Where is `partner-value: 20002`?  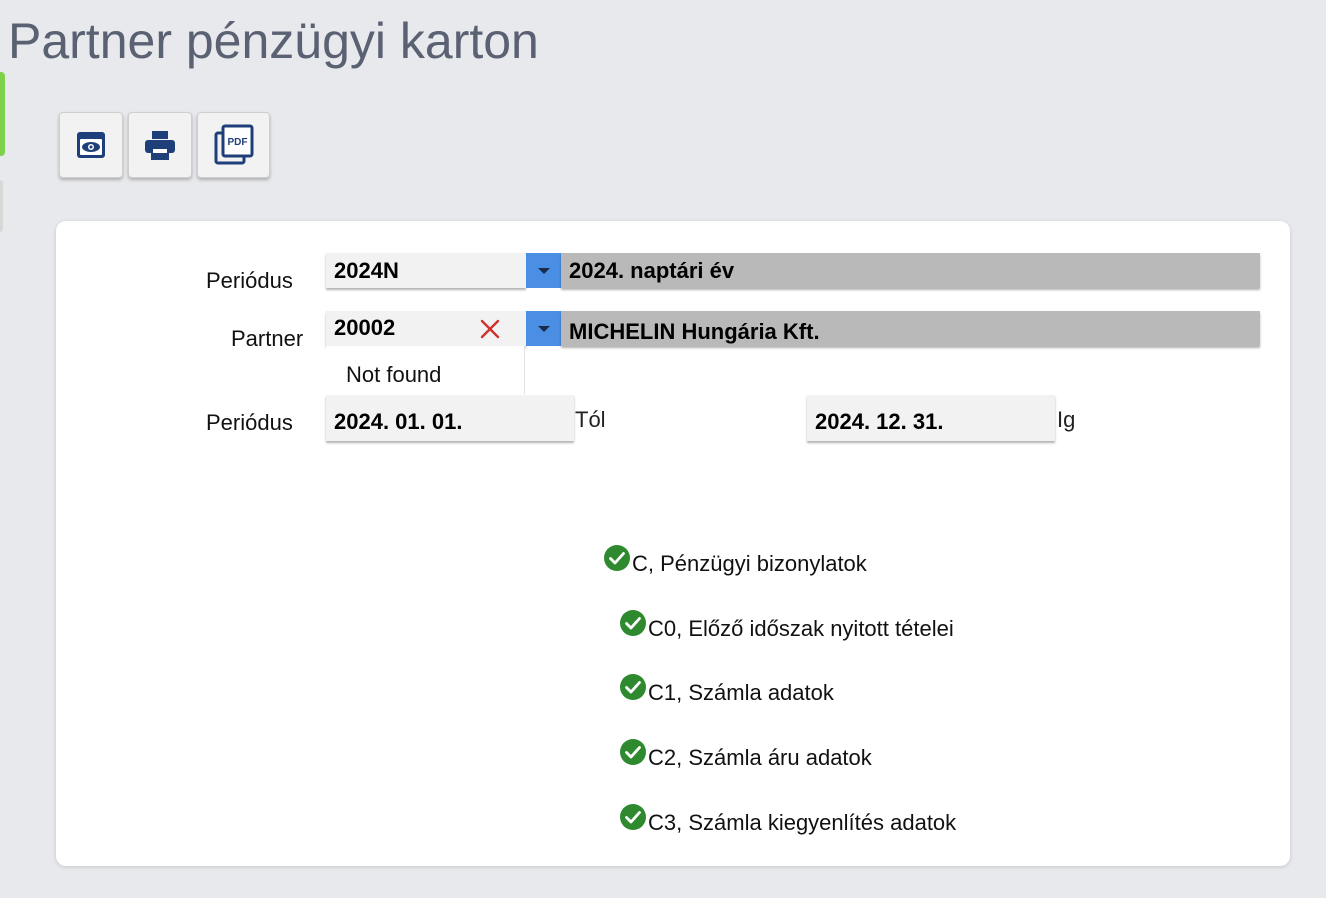 partner-value: 20002 is located at coordinates (365, 327).